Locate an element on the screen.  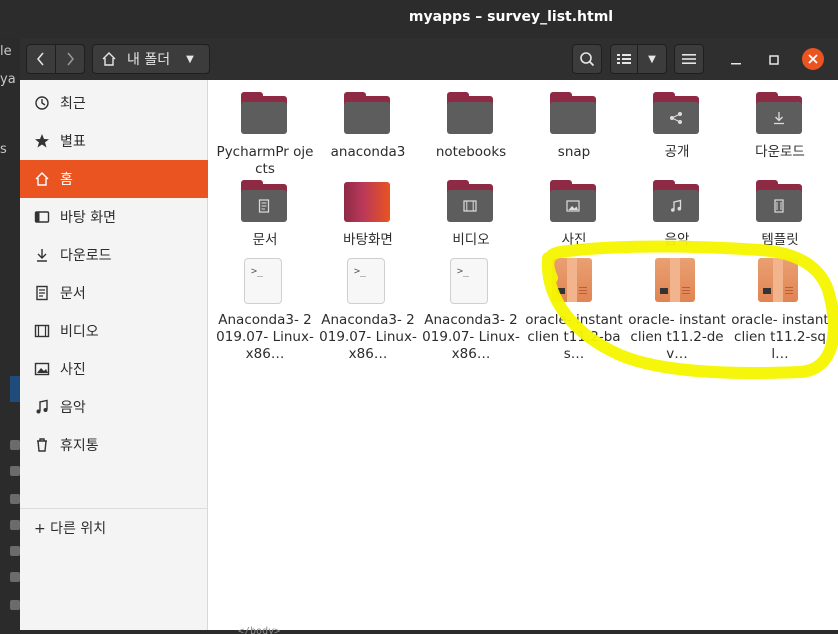
file-name: notebooks is located at coordinates (471, 152).